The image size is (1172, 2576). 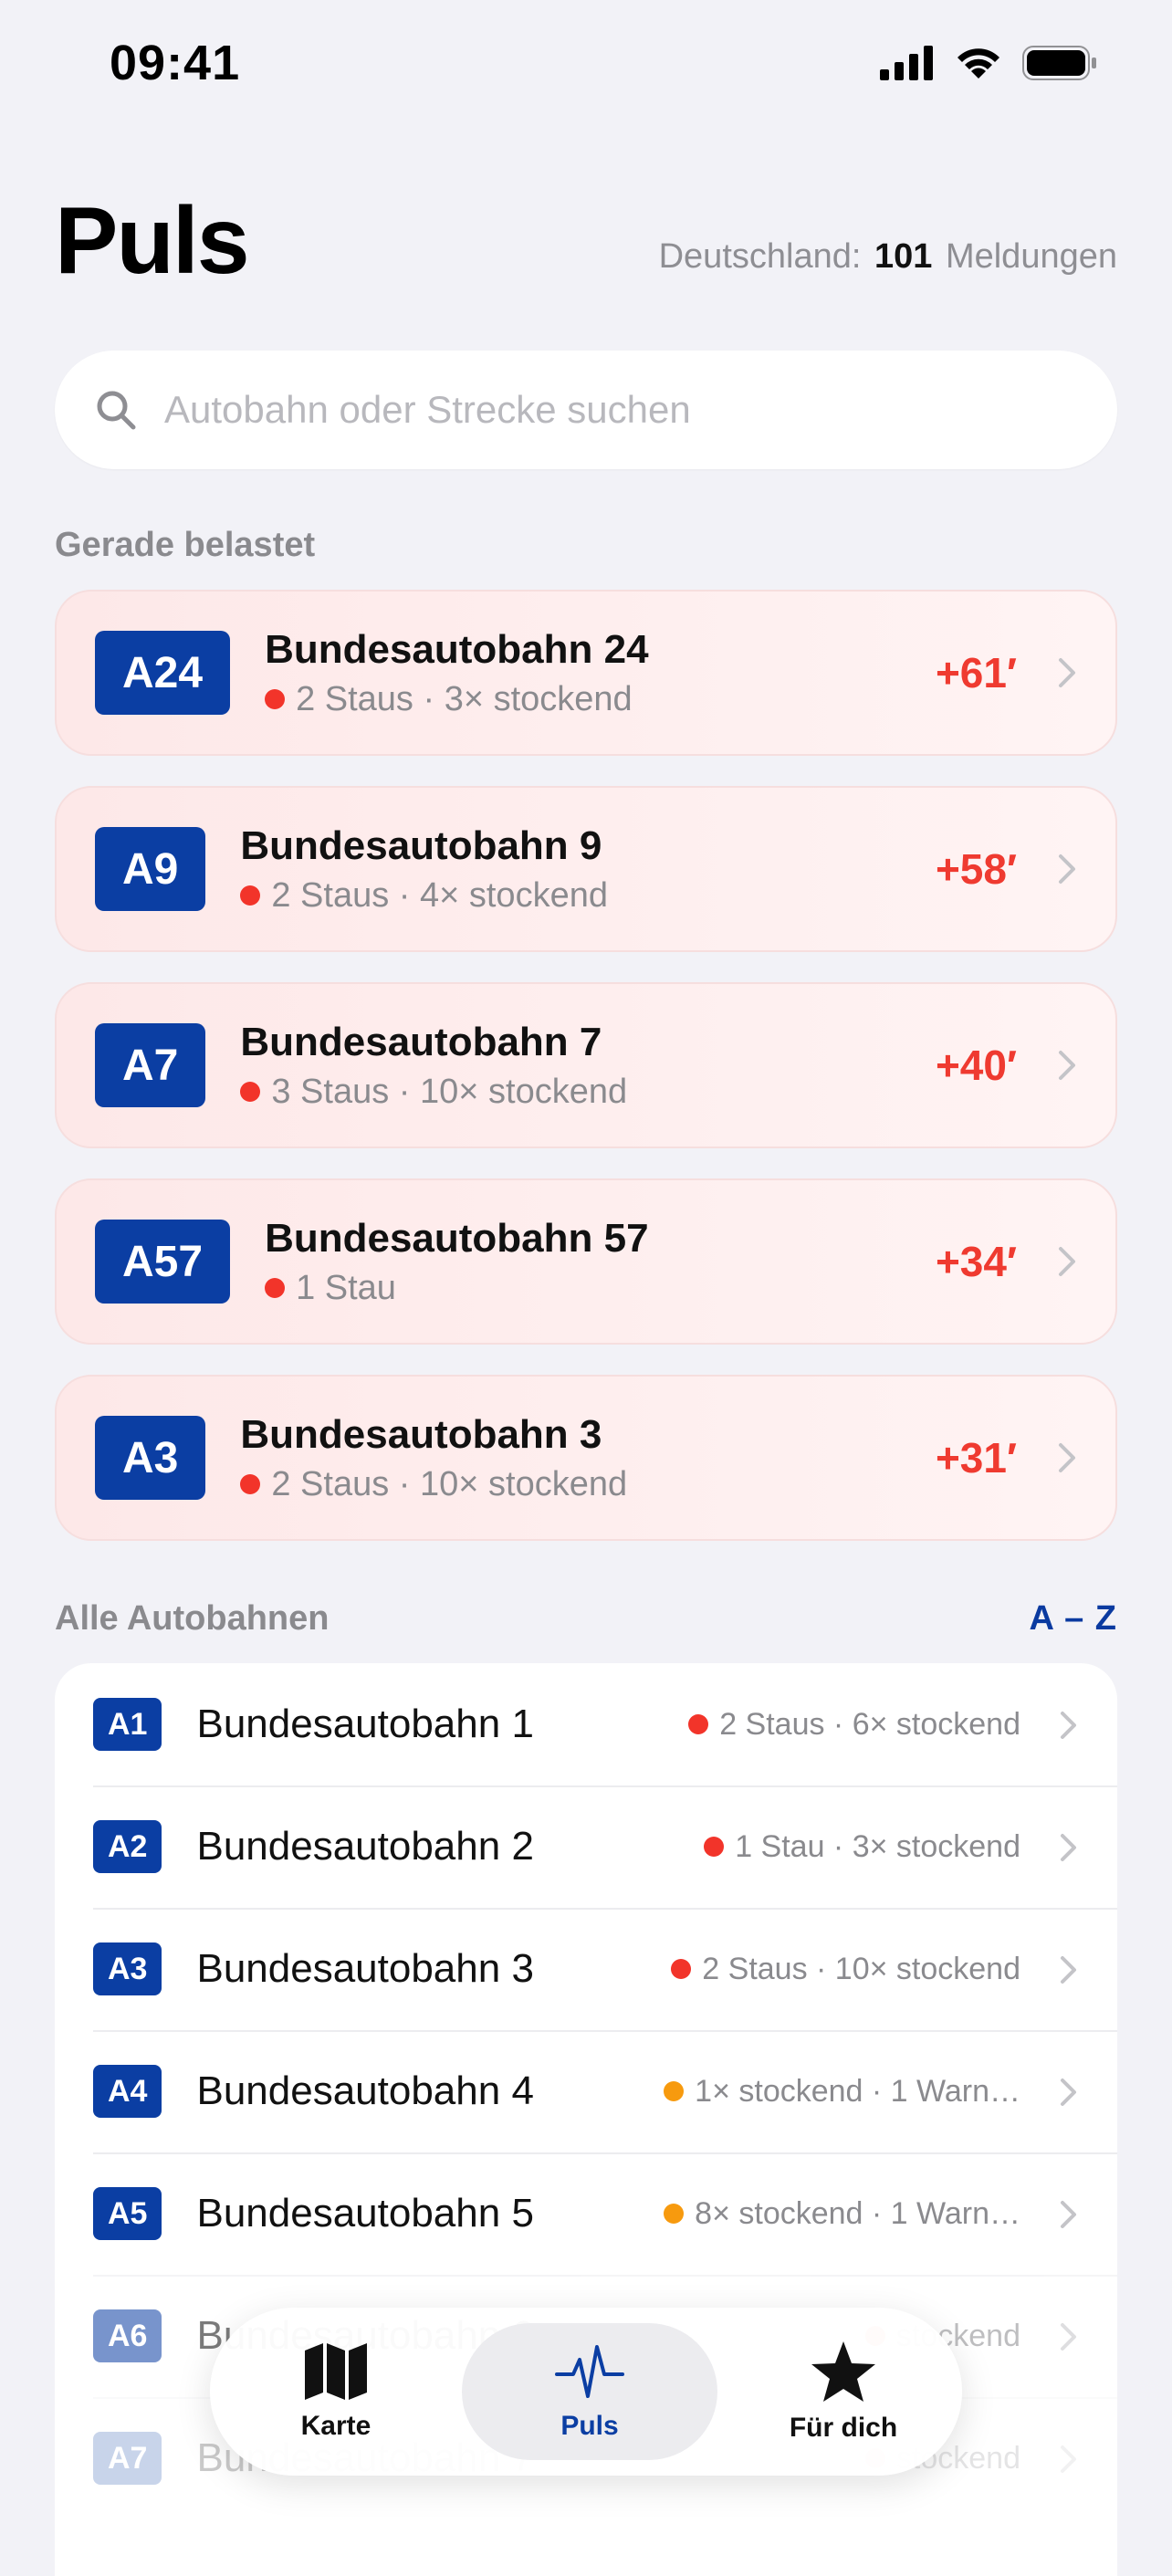 I want to click on hot-card-status-text: 1 Stau, so click(x=346, y=1288).